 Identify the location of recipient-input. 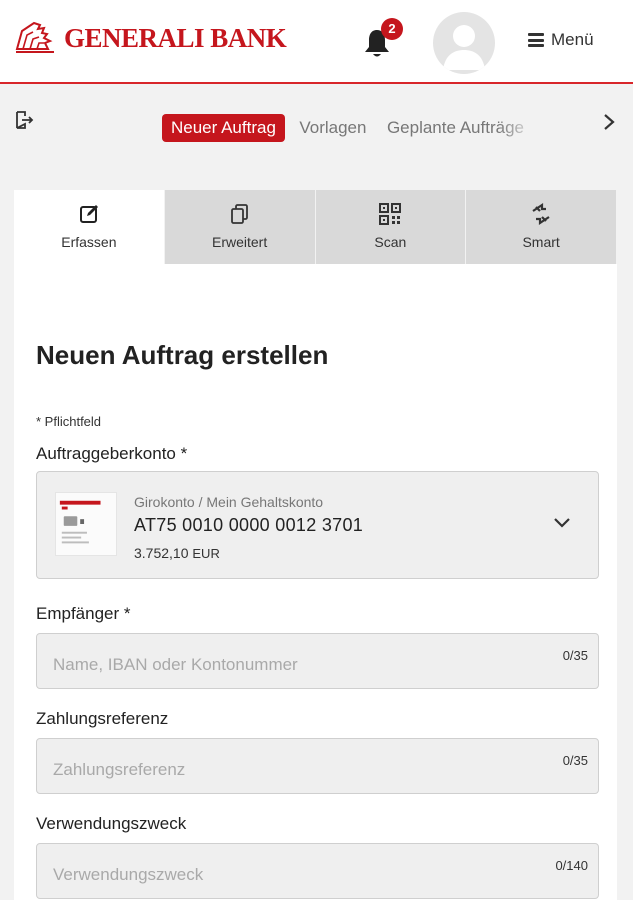
(317, 661).